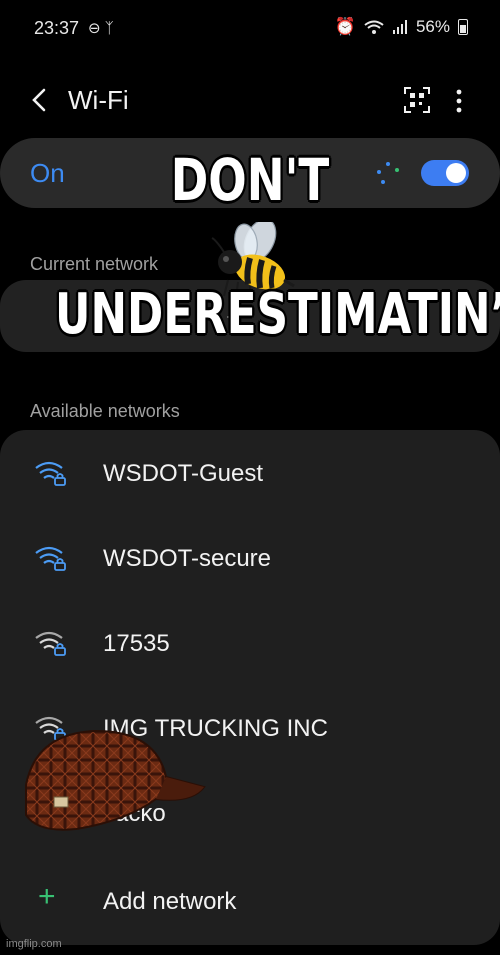 The image size is (500, 955). I want to click on network-name: 17535, so click(136, 643).